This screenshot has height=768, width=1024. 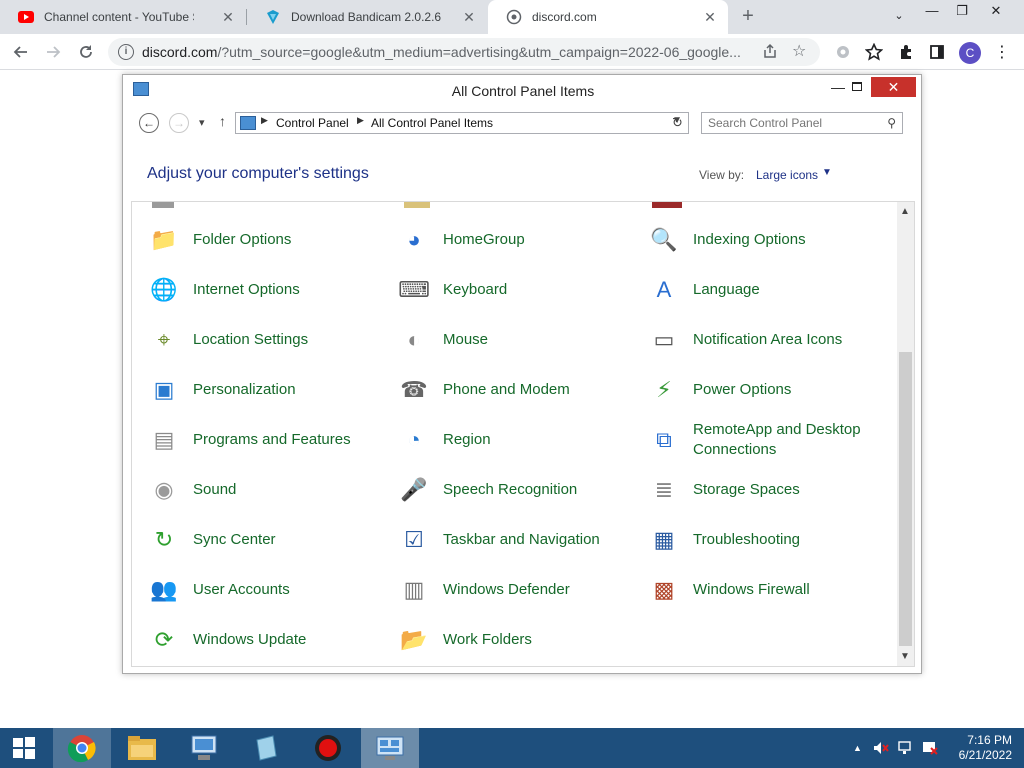 What do you see at coordinates (770, 52) in the screenshot?
I see `share-icon` at bounding box center [770, 52].